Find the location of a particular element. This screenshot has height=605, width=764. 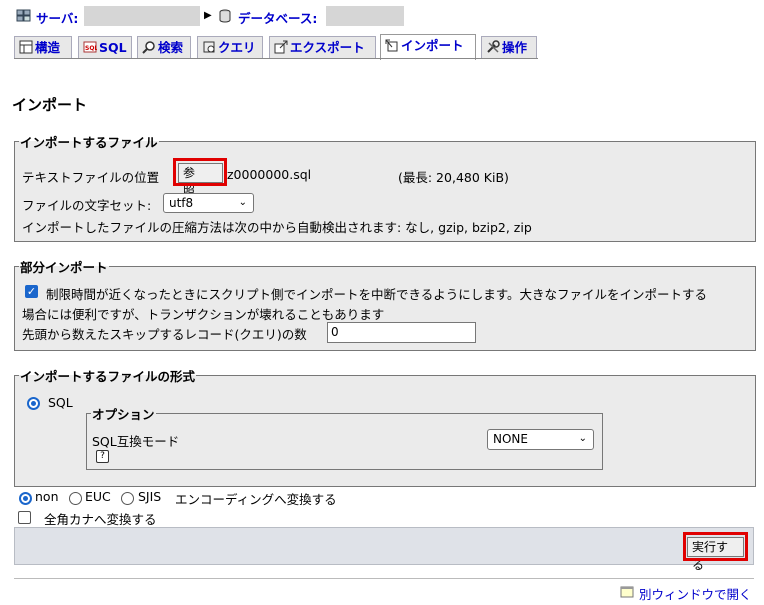

tab-label: 構造 is located at coordinates (48, 47).